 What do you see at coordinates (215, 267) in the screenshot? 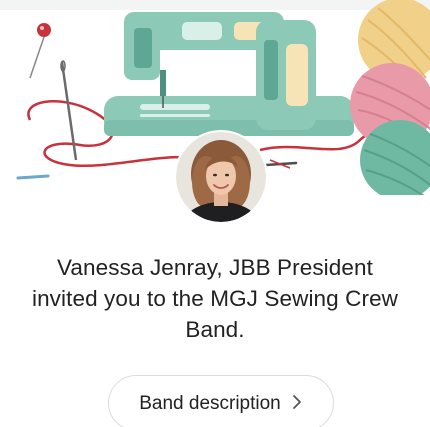
I see `inviter-name: Vanessa Jenray, JBB President` at bounding box center [215, 267].